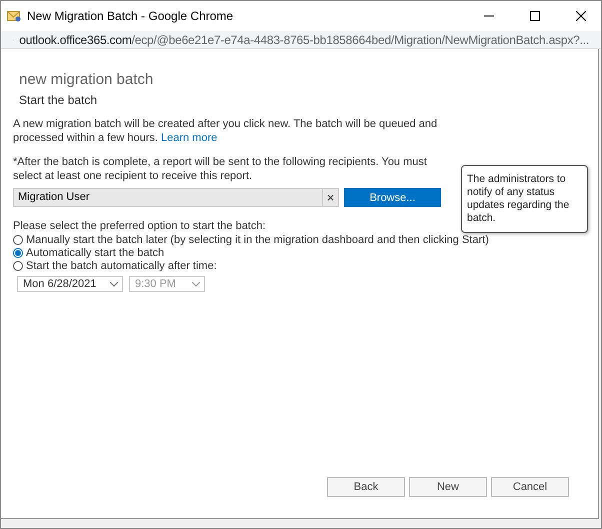 This screenshot has height=529, width=602. I want to click on intro-text: A new migration batch will be created after you click new. The batch will be queued and processed within a few hours. Learn more, so click(225, 131).